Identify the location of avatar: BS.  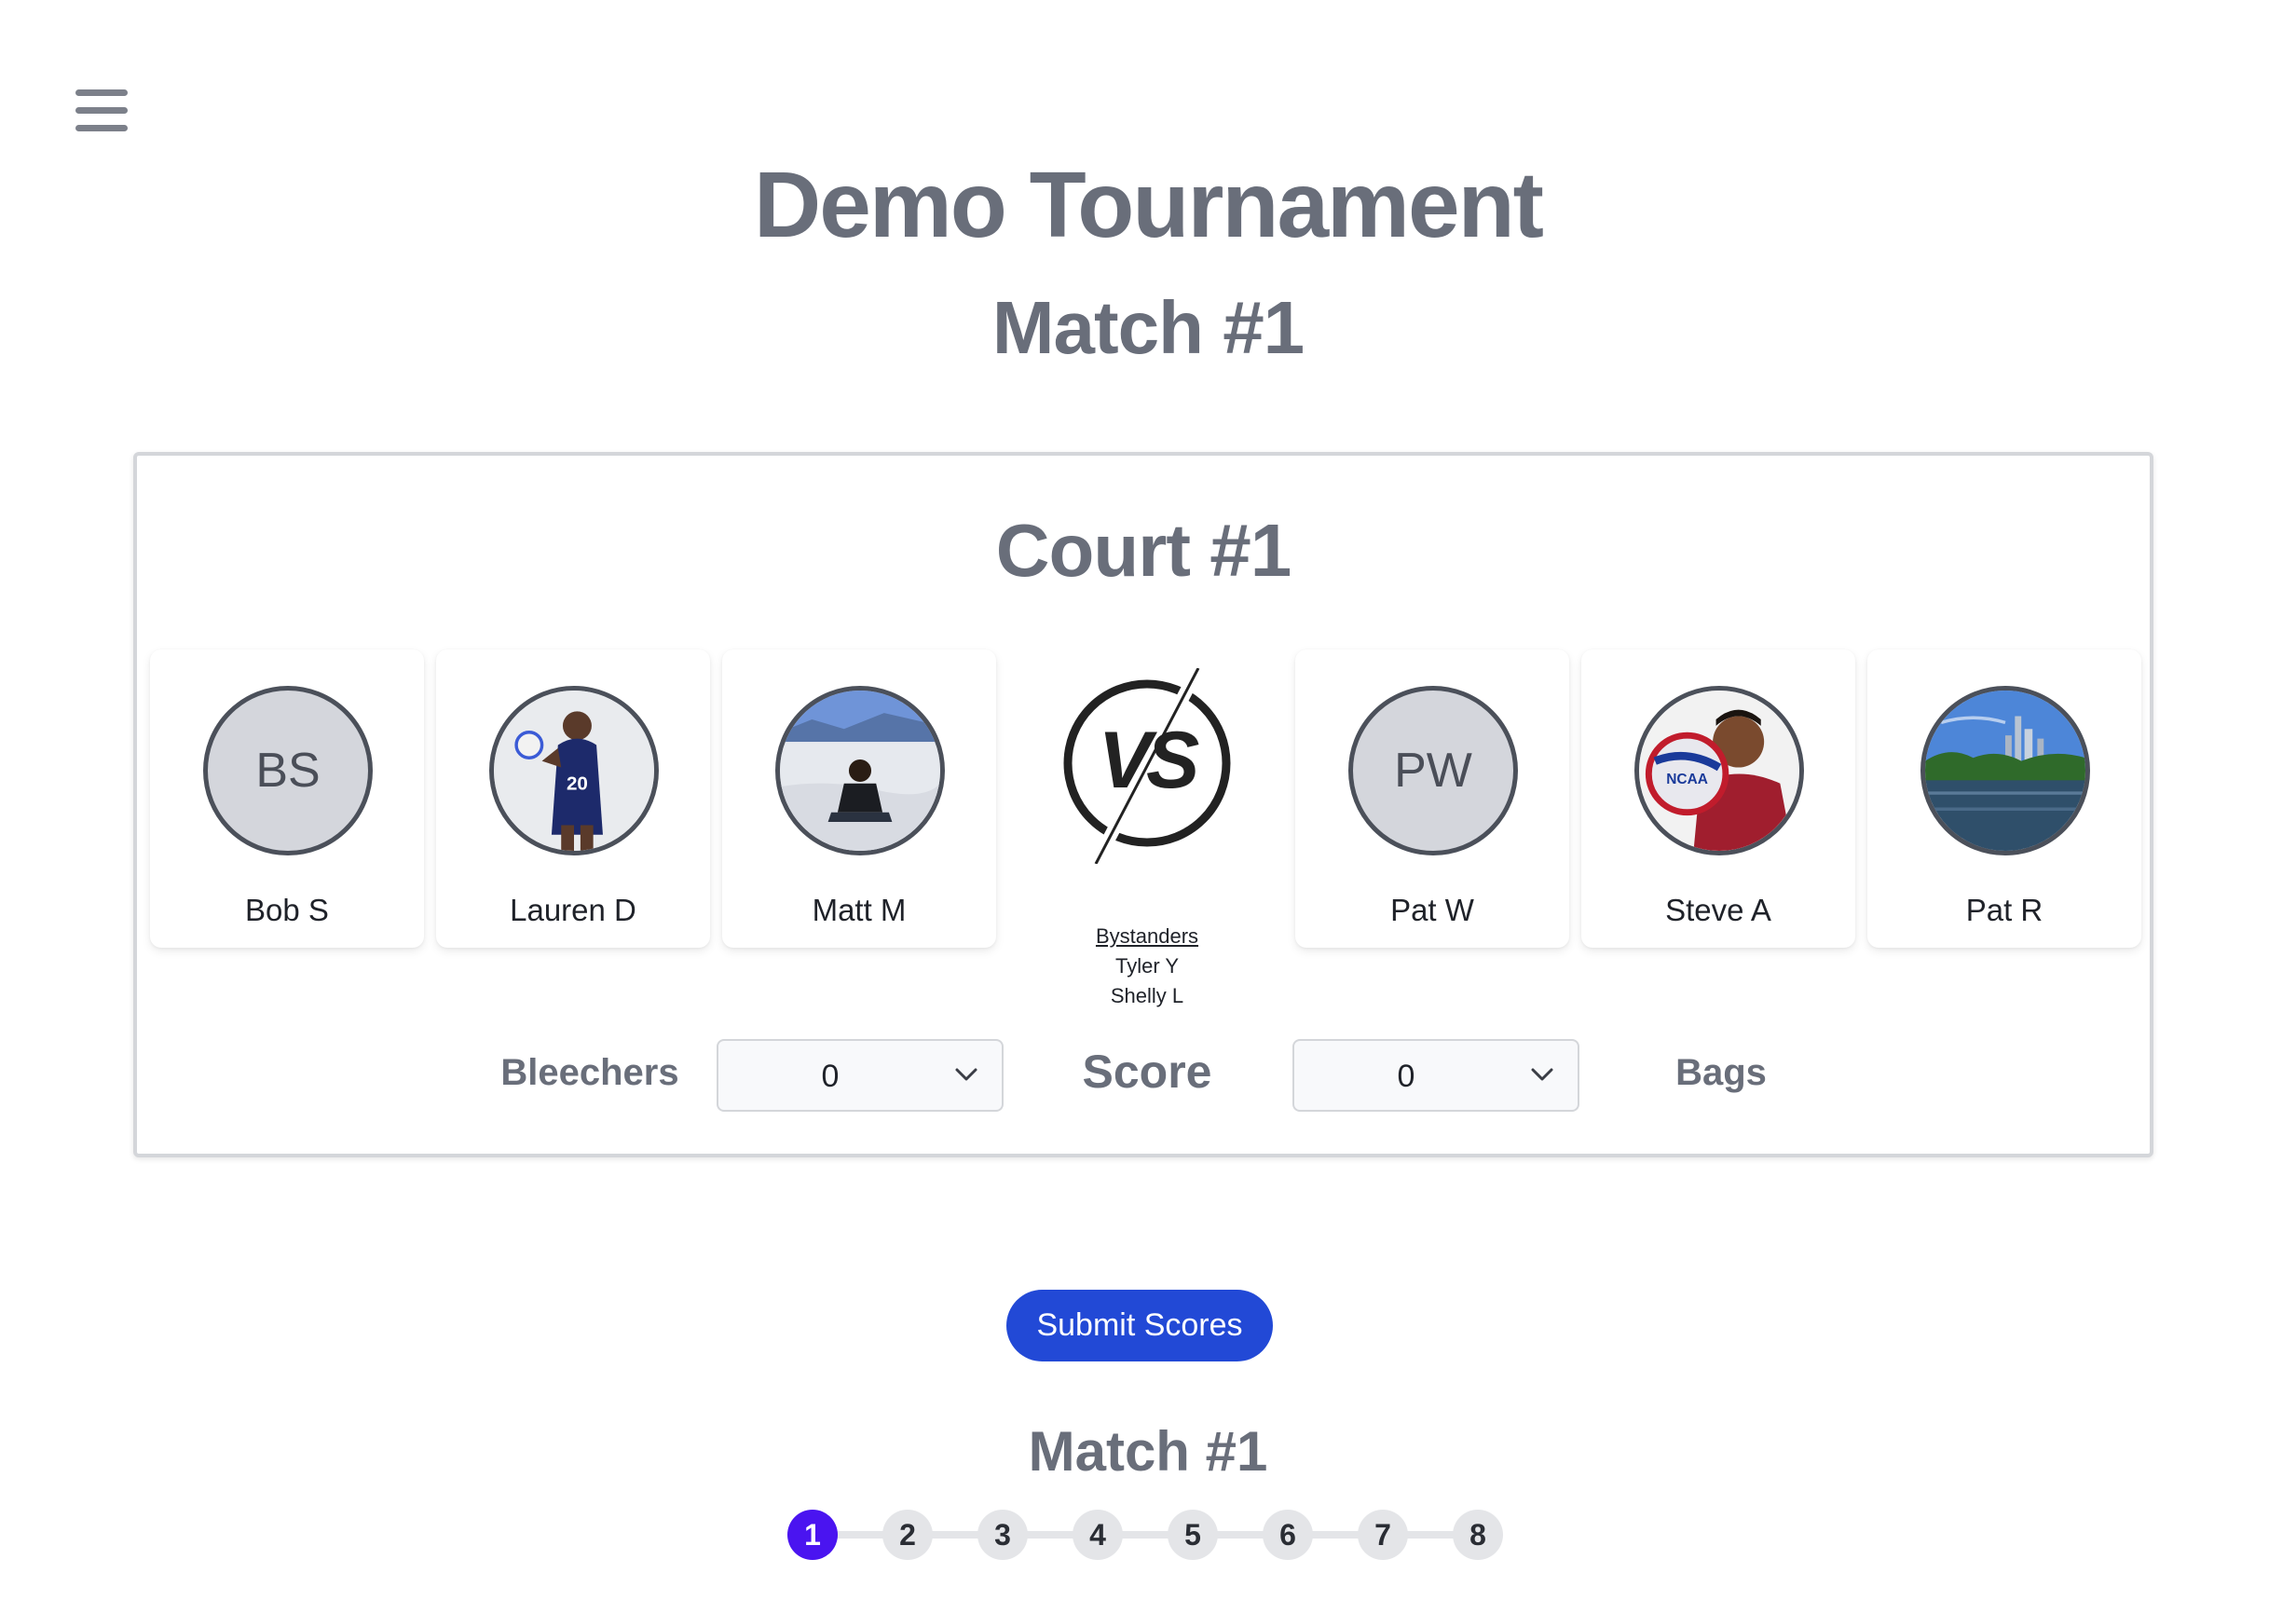
(288, 770).